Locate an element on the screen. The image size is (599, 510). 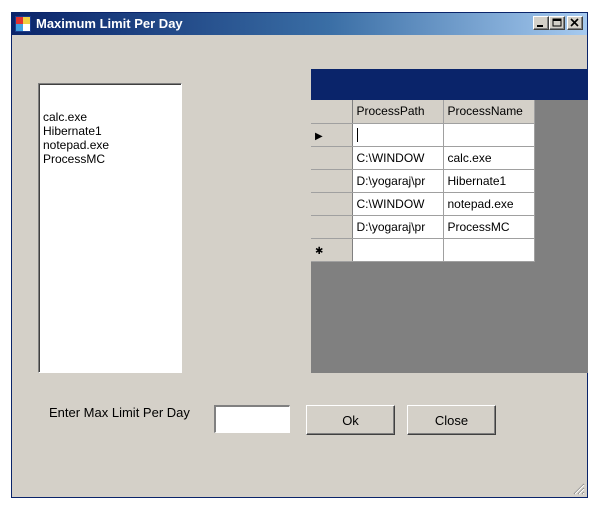
list-item: notepad.exe is located at coordinates (112, 145).